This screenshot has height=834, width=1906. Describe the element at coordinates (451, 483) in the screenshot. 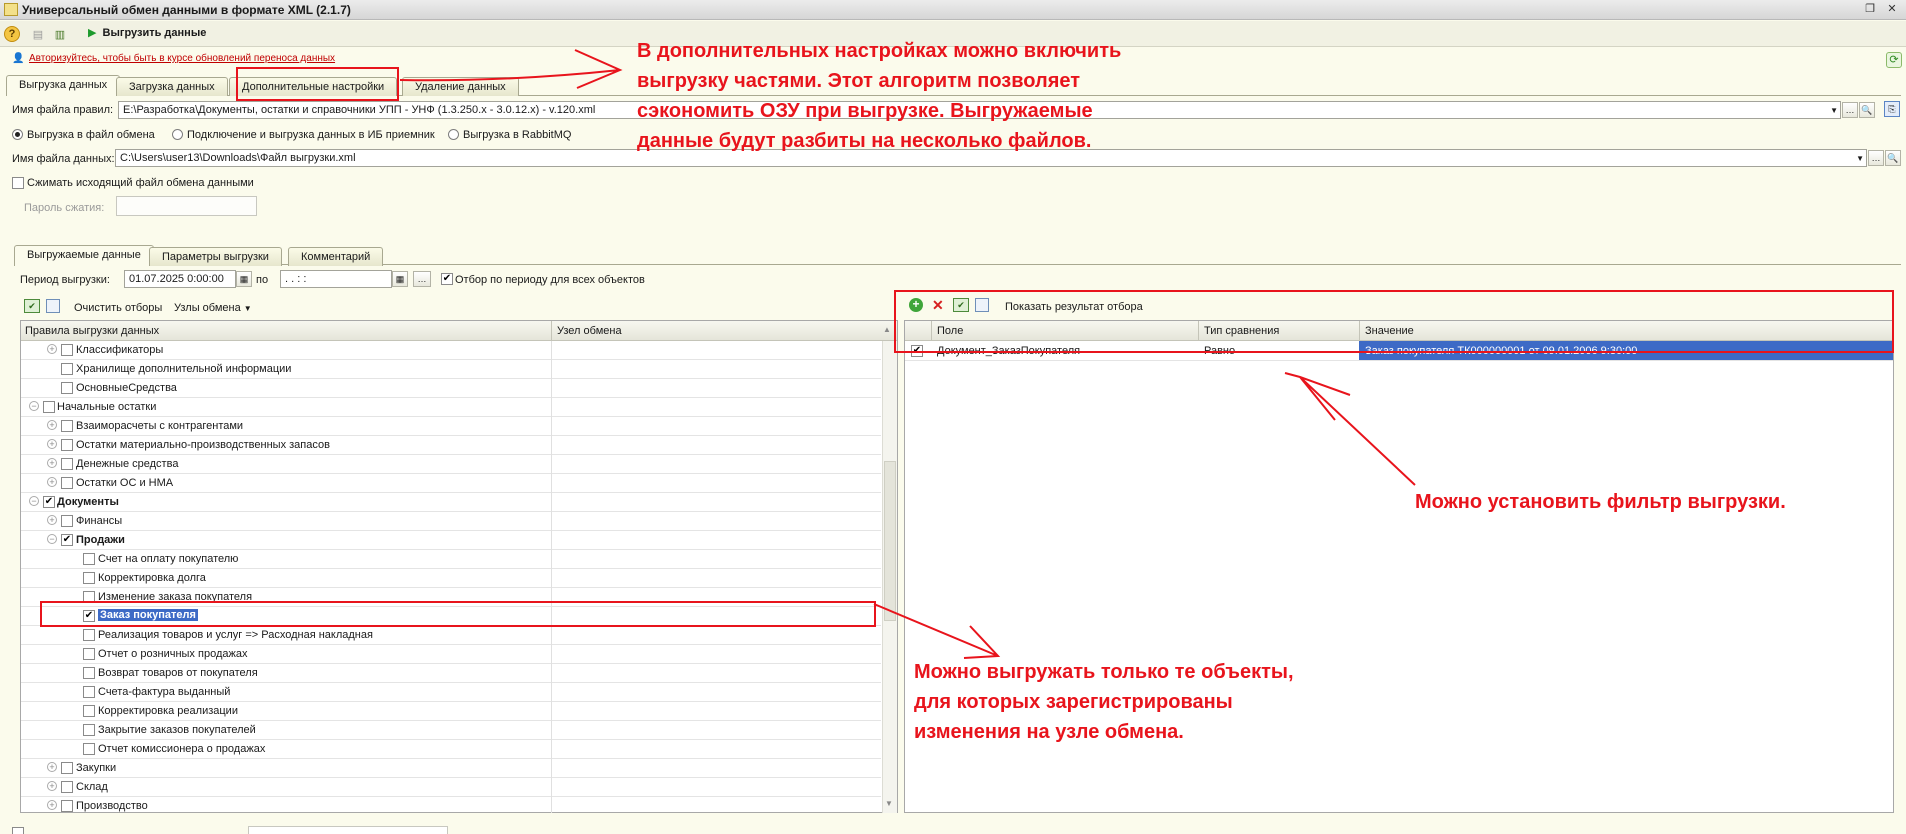

I see `table-row: + Остатки ОС и НМА` at that location.